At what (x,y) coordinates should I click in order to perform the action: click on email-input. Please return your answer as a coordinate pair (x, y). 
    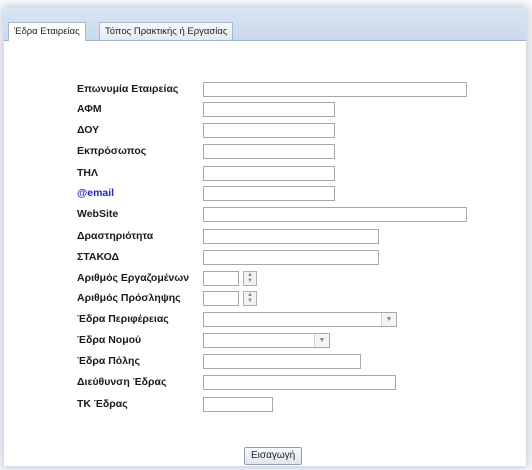
    Looking at the image, I should click on (269, 193).